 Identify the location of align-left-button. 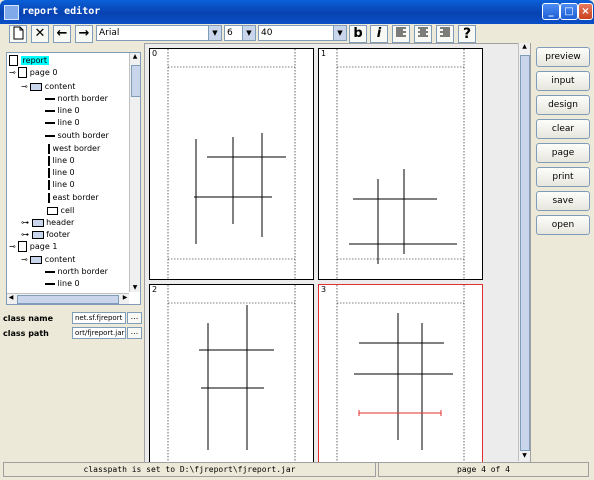
(401, 34).